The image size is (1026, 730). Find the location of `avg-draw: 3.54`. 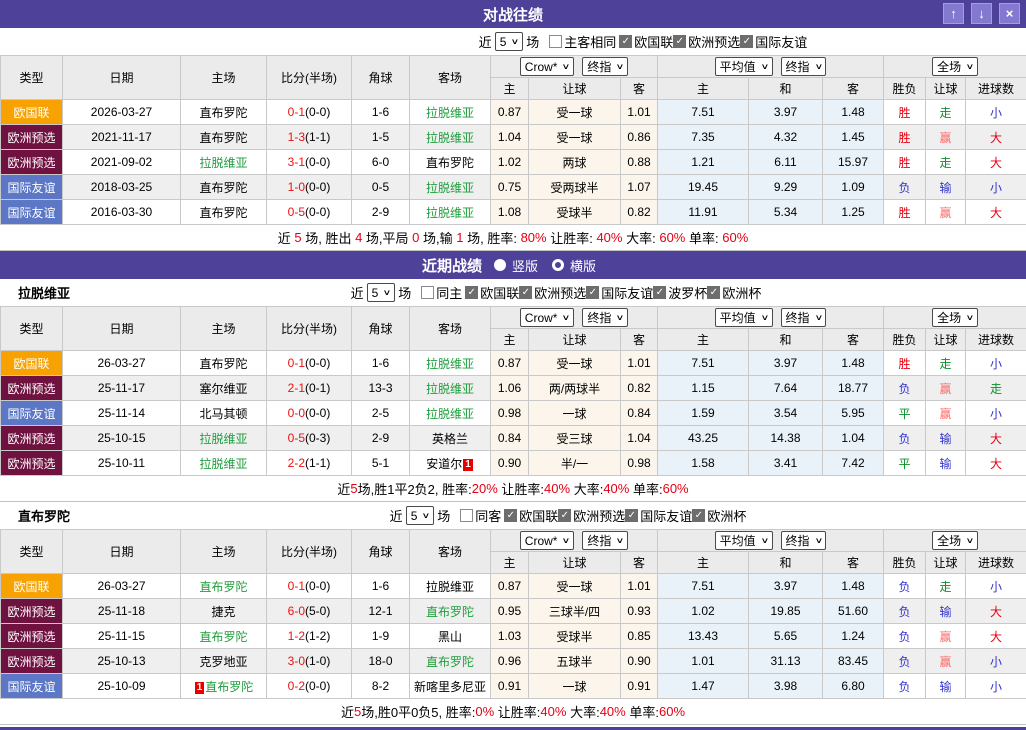

avg-draw: 3.54 is located at coordinates (786, 413).